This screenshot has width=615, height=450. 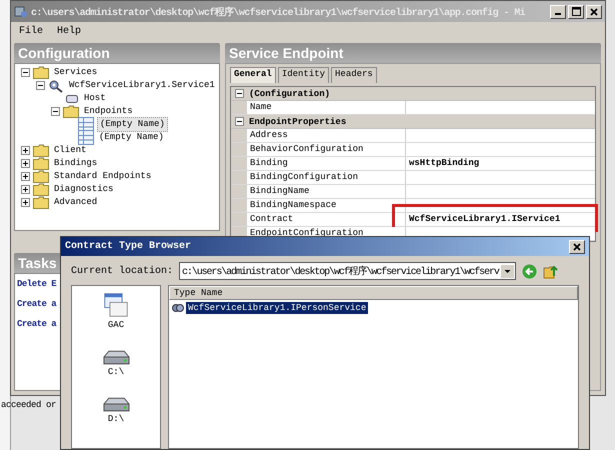 I want to click on place-label: C:\, so click(x=116, y=372).